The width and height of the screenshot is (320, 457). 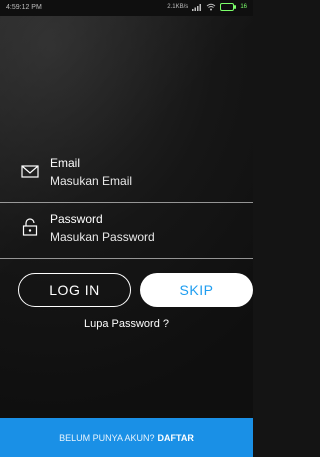 What do you see at coordinates (150, 181) in the screenshot?
I see `email-input` at bounding box center [150, 181].